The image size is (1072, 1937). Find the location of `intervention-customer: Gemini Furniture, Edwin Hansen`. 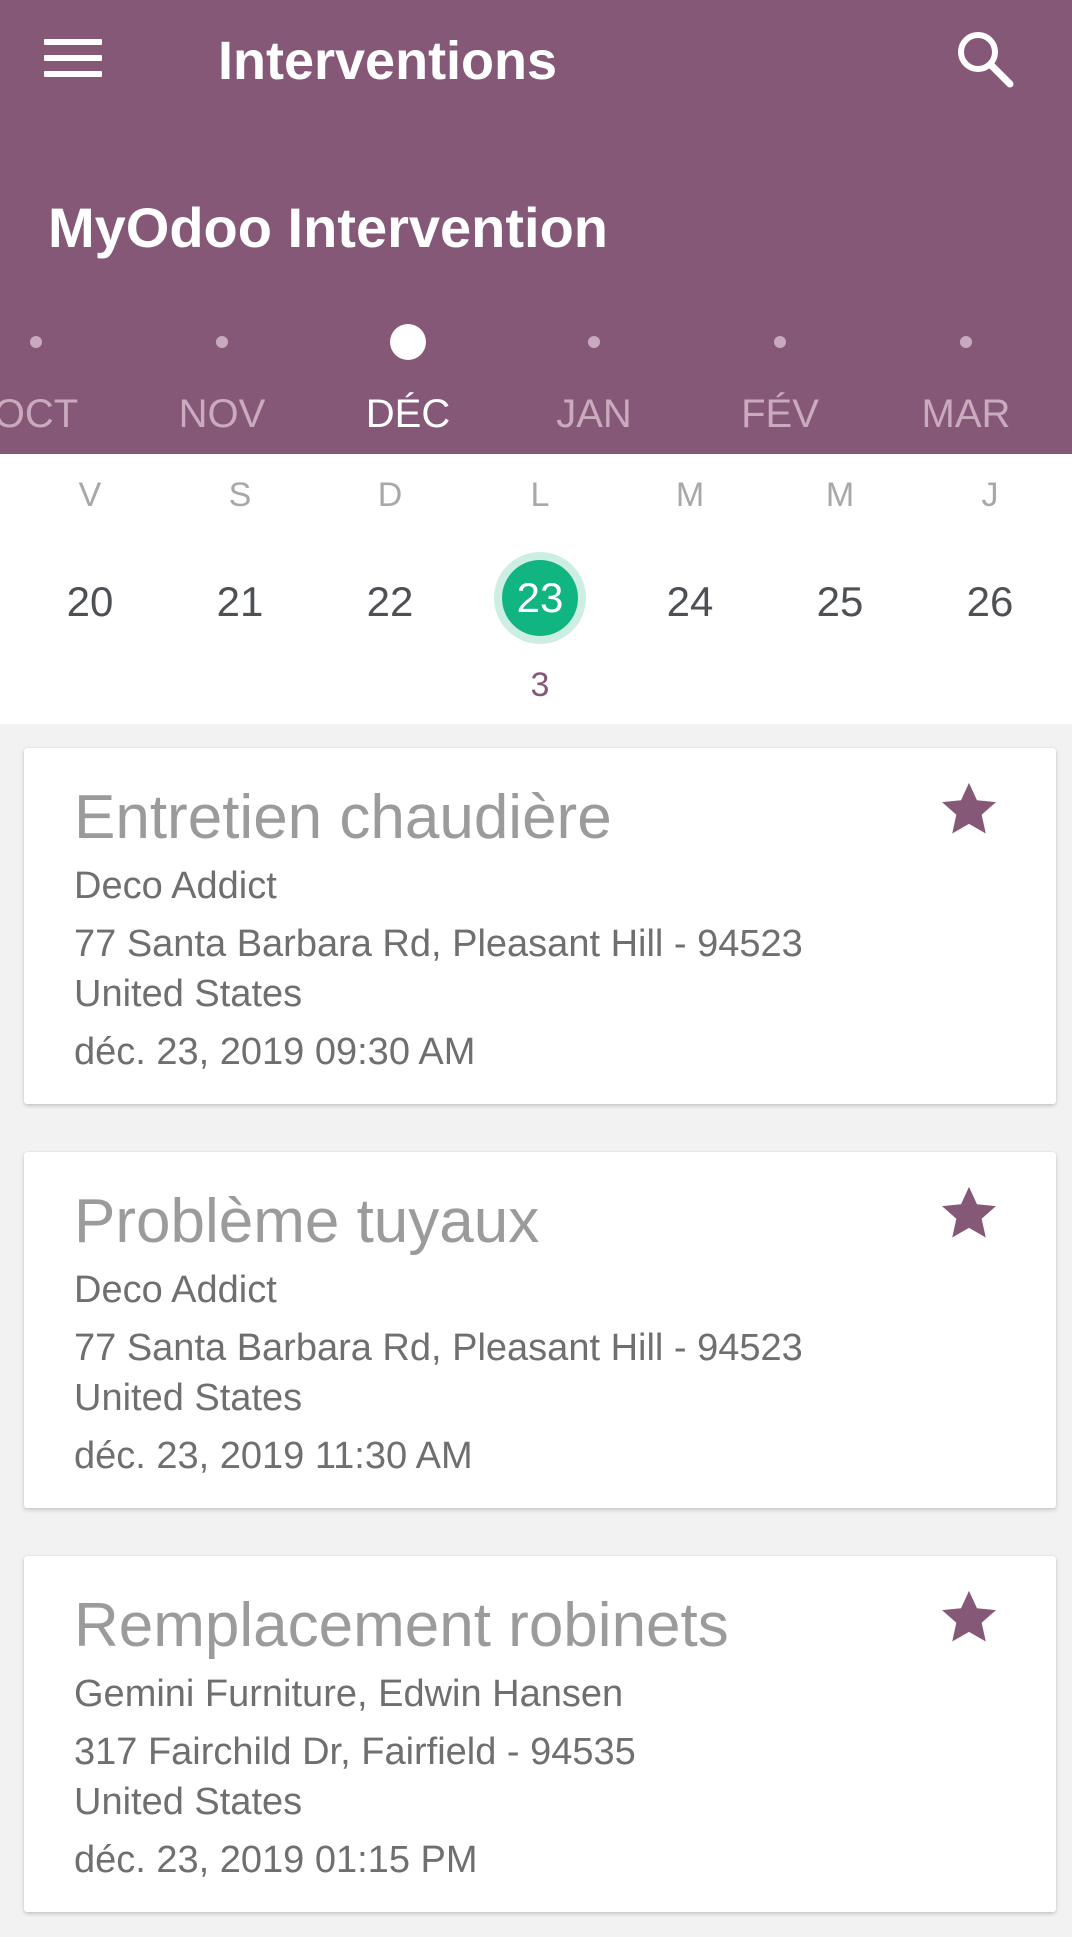

intervention-customer: Gemini Furniture, Edwin Hansen is located at coordinates (349, 1694).